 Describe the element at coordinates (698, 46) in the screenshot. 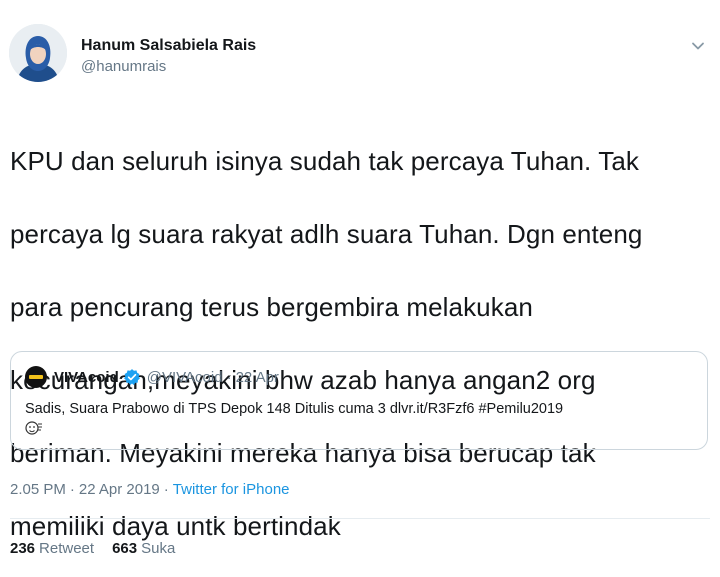

I see `chevron-down-icon` at that location.